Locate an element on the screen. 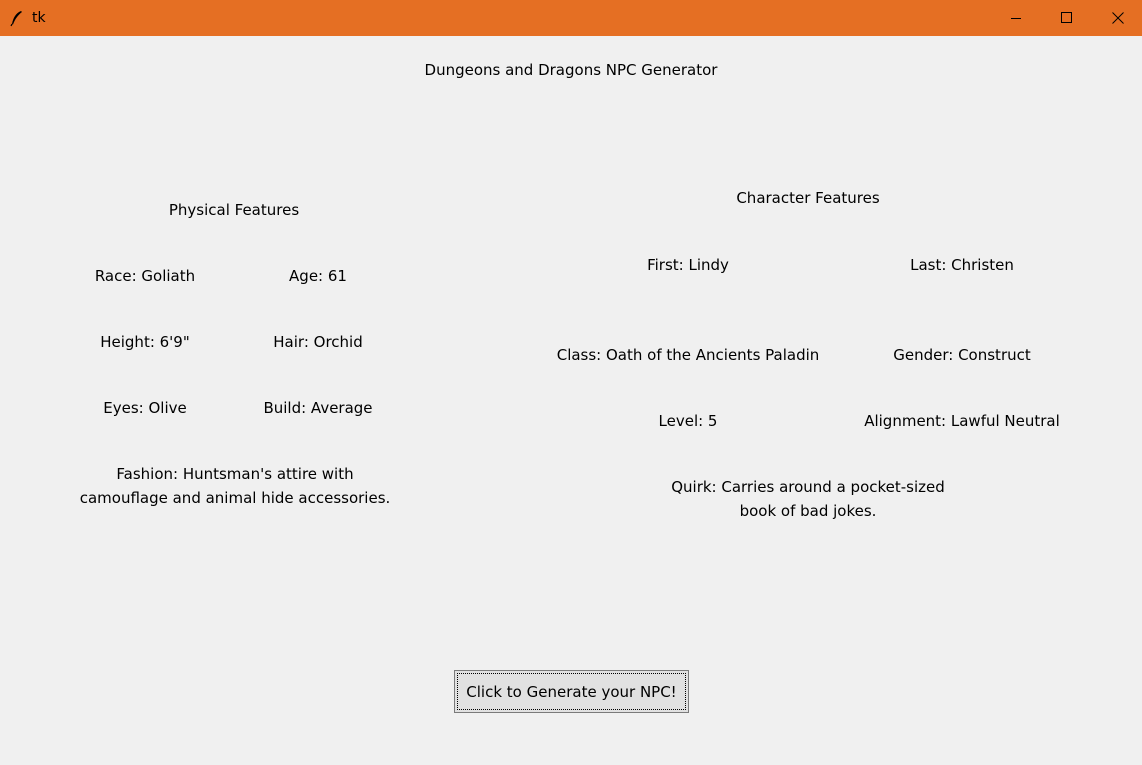 The width and height of the screenshot is (1142, 765). close-button is located at coordinates (1117, 18).